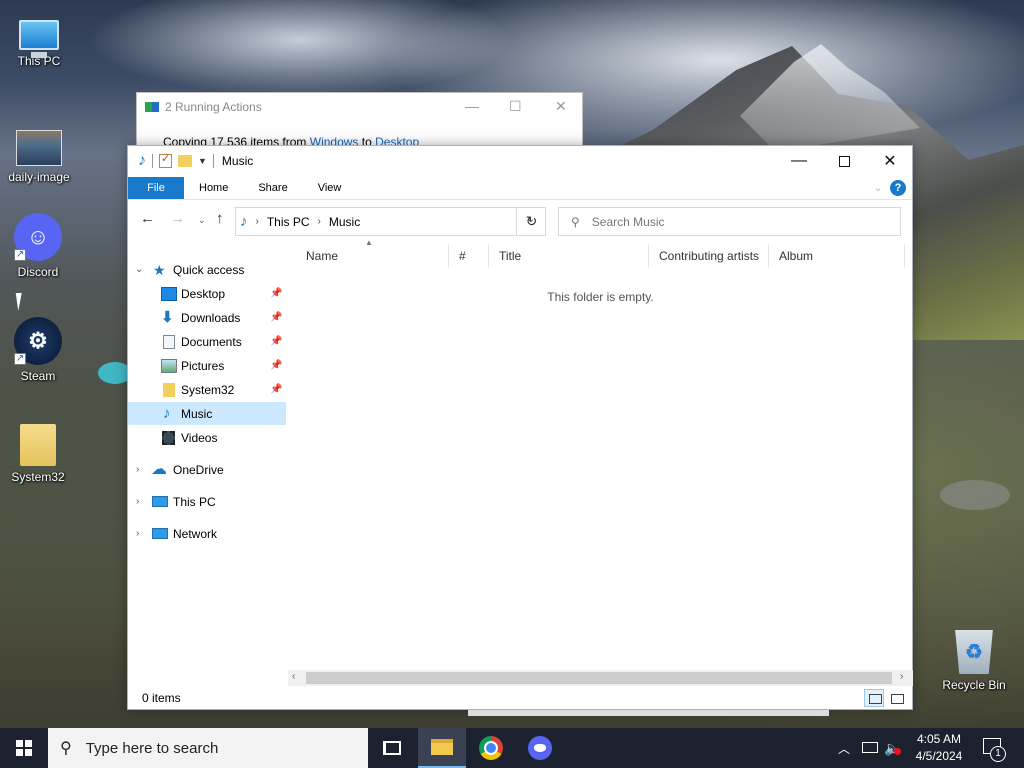  I want to click on nav-item-pictures: Pictures 📌, so click(207, 365).